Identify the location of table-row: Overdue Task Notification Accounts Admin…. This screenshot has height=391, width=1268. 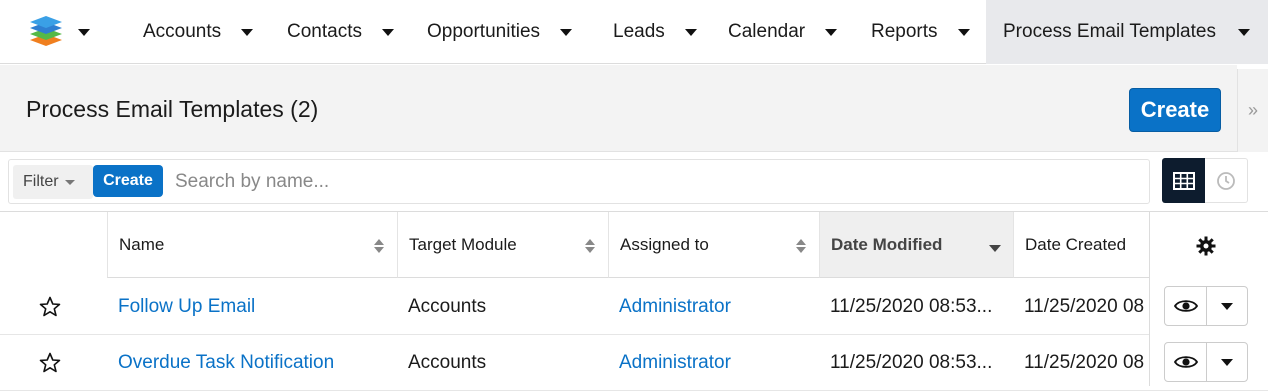
(634, 363).